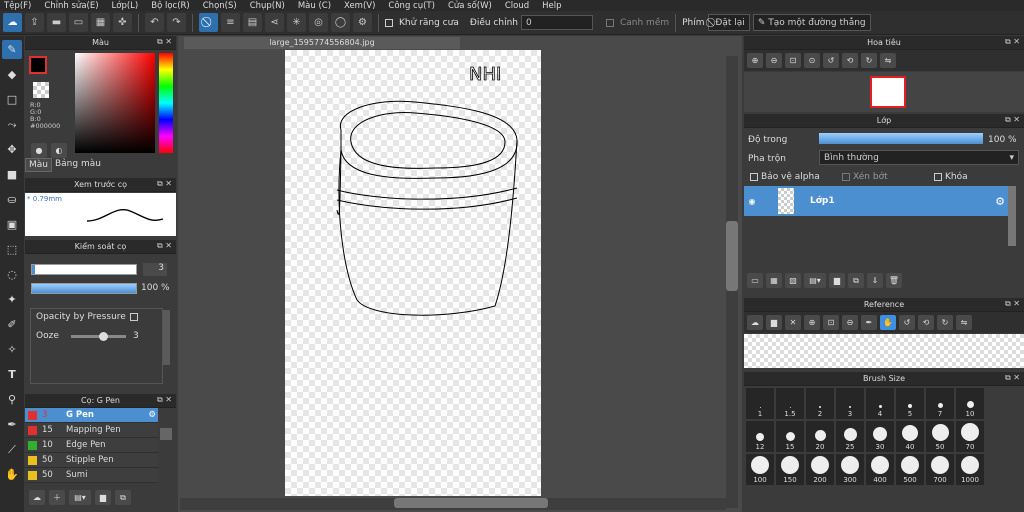 Image resolution: width=1024 pixels, height=512 pixels. I want to click on brush-control-scrollbar, so click(166, 337).